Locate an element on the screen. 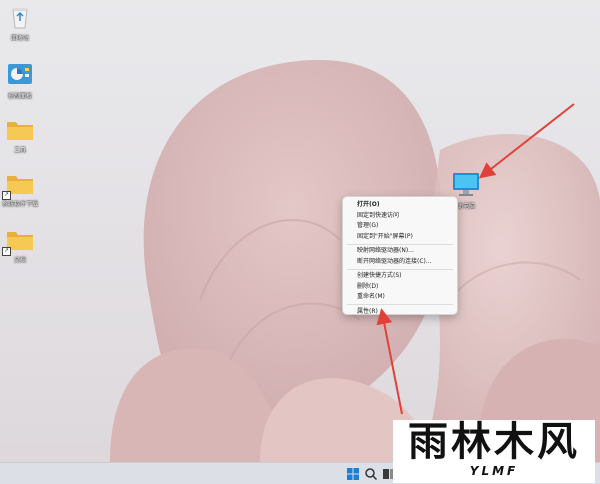 The width and height of the screenshot is (600, 484). watermark-logo: 雨林木风 YLMF is located at coordinates (494, 451).